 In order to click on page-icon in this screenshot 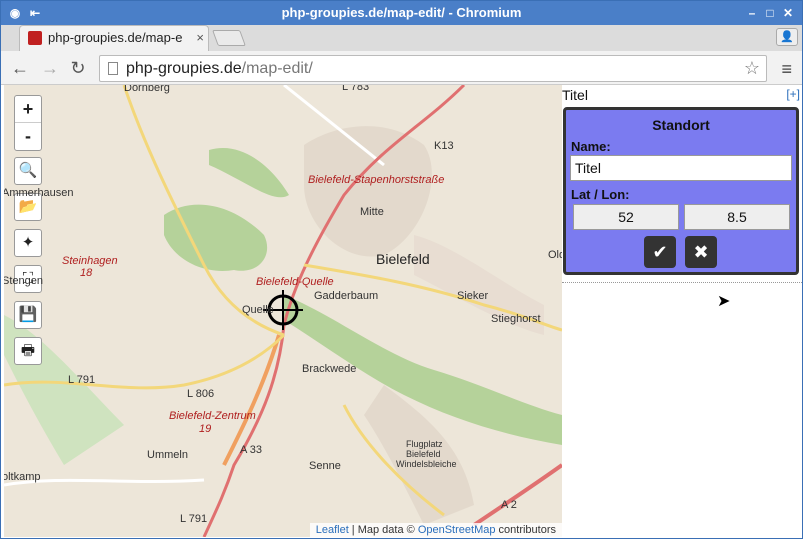, I will do `click(113, 68)`.